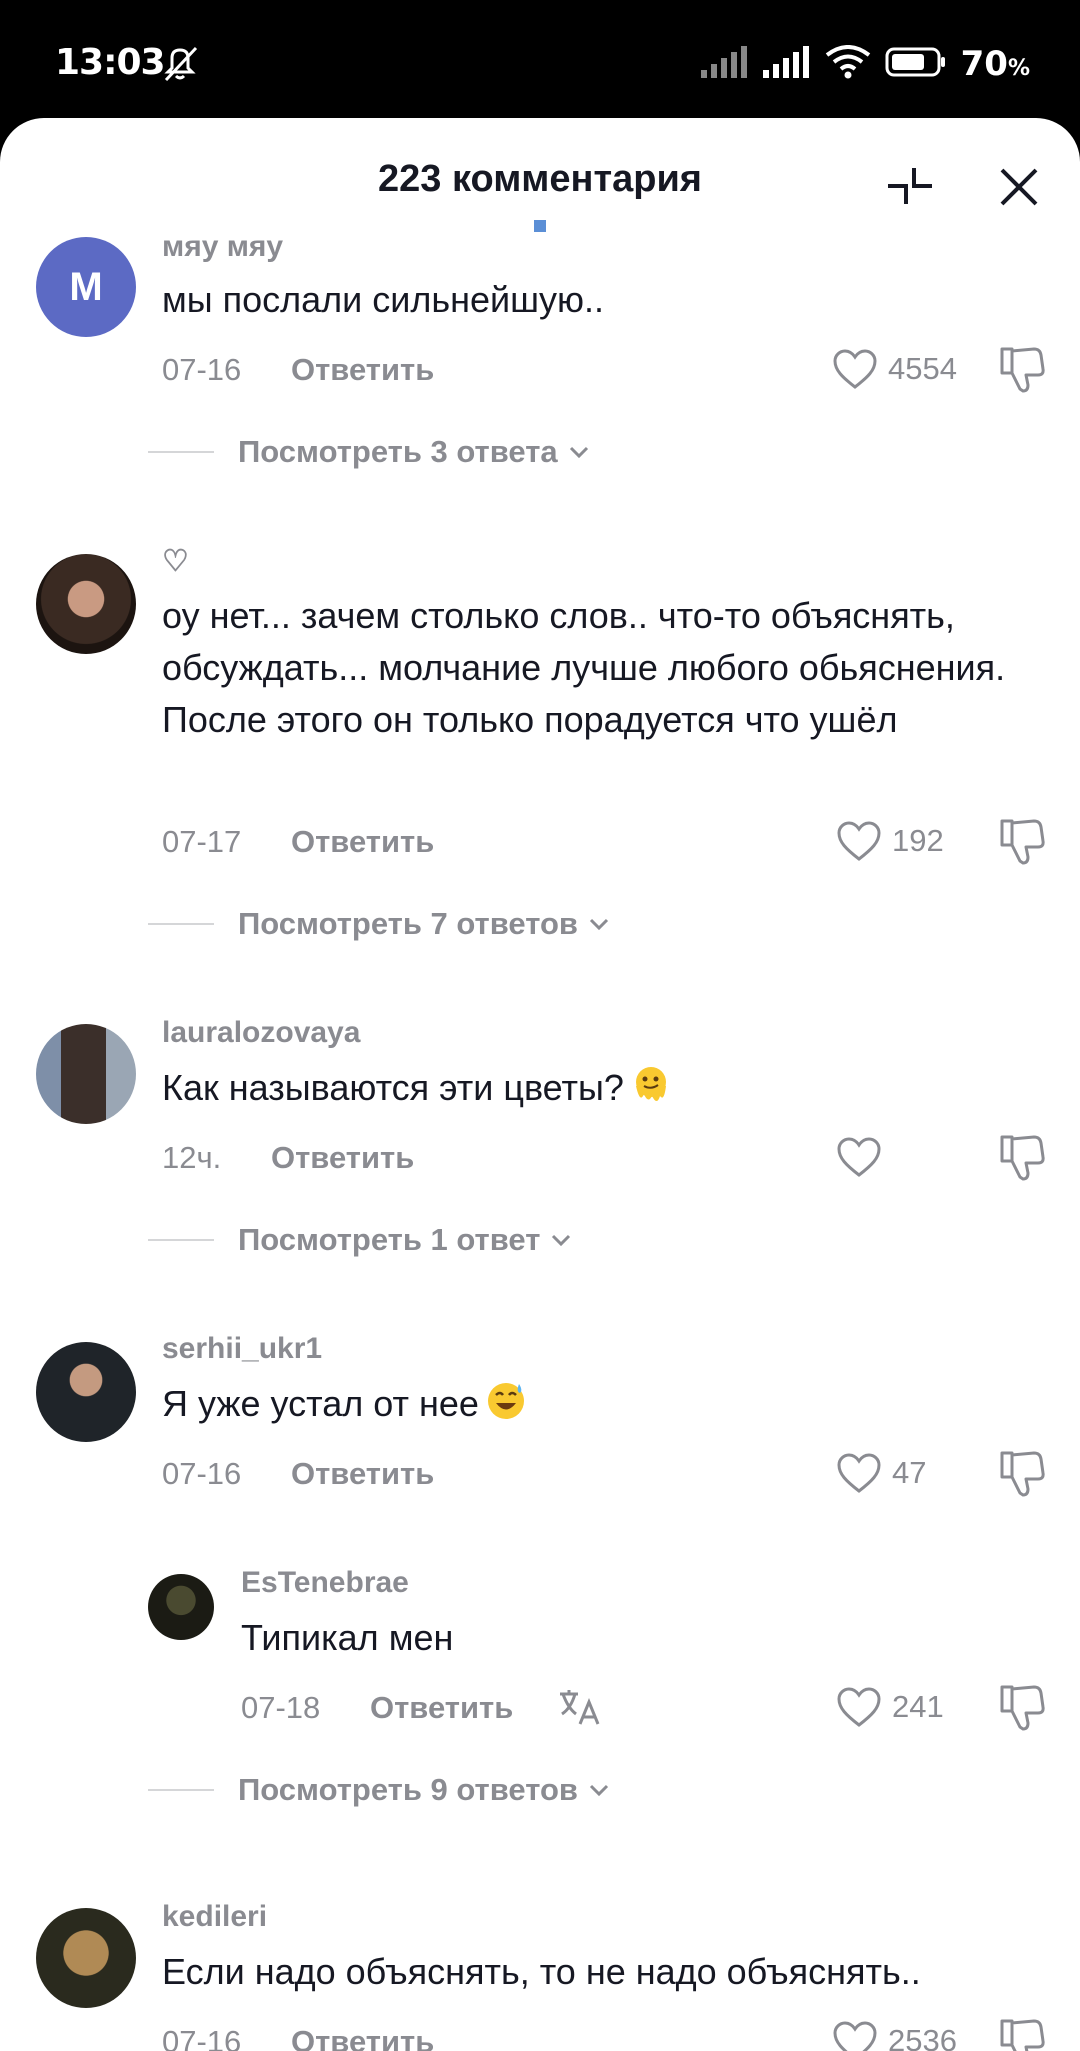 The image size is (1080, 2051). I want to click on like-button: 47, so click(881, 1473).